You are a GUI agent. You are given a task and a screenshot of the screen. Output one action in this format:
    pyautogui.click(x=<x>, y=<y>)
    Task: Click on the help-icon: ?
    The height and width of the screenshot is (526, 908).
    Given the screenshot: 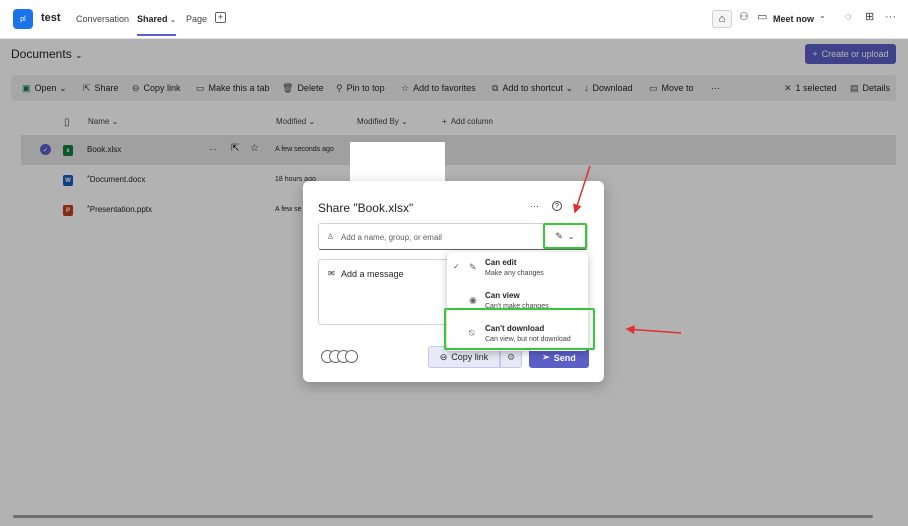 What is the action you would take?
    pyautogui.click(x=557, y=206)
    